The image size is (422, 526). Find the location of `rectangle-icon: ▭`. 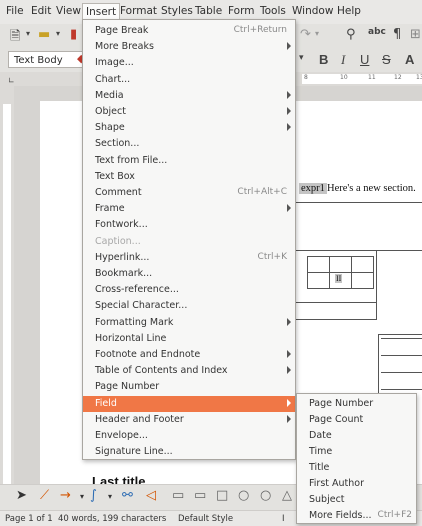

rectangle-icon: ▭ is located at coordinates (178, 495).